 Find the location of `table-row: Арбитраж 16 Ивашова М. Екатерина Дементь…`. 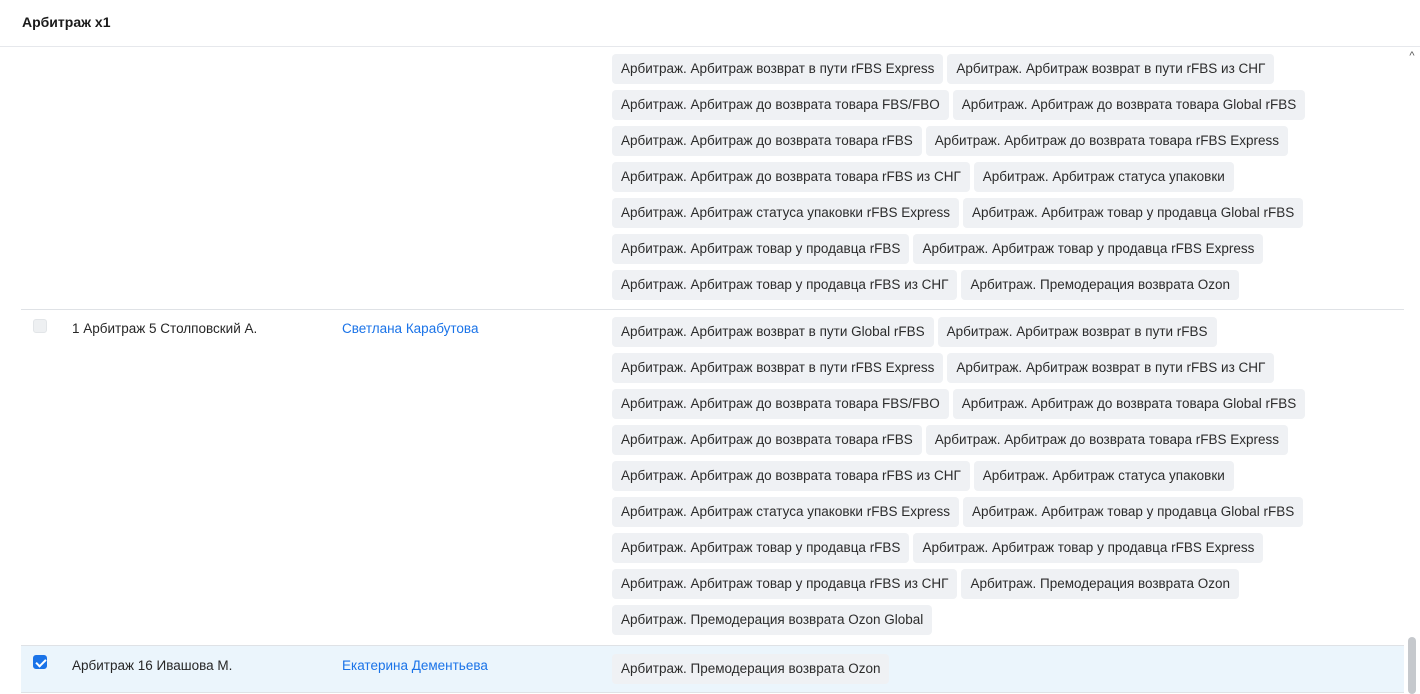

table-row: Арбитраж 16 Ивашова М. Екатерина Дементь… is located at coordinates (712, 669).